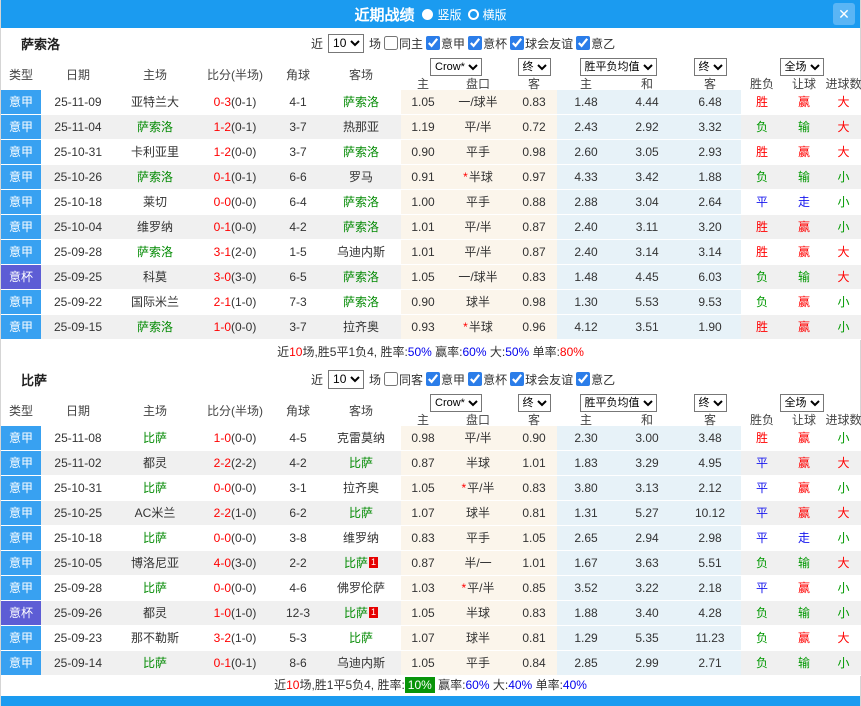 This screenshot has height=706, width=861. Describe the element at coordinates (361, 613) in the screenshot. I see `away-team: 比萨 1` at that location.